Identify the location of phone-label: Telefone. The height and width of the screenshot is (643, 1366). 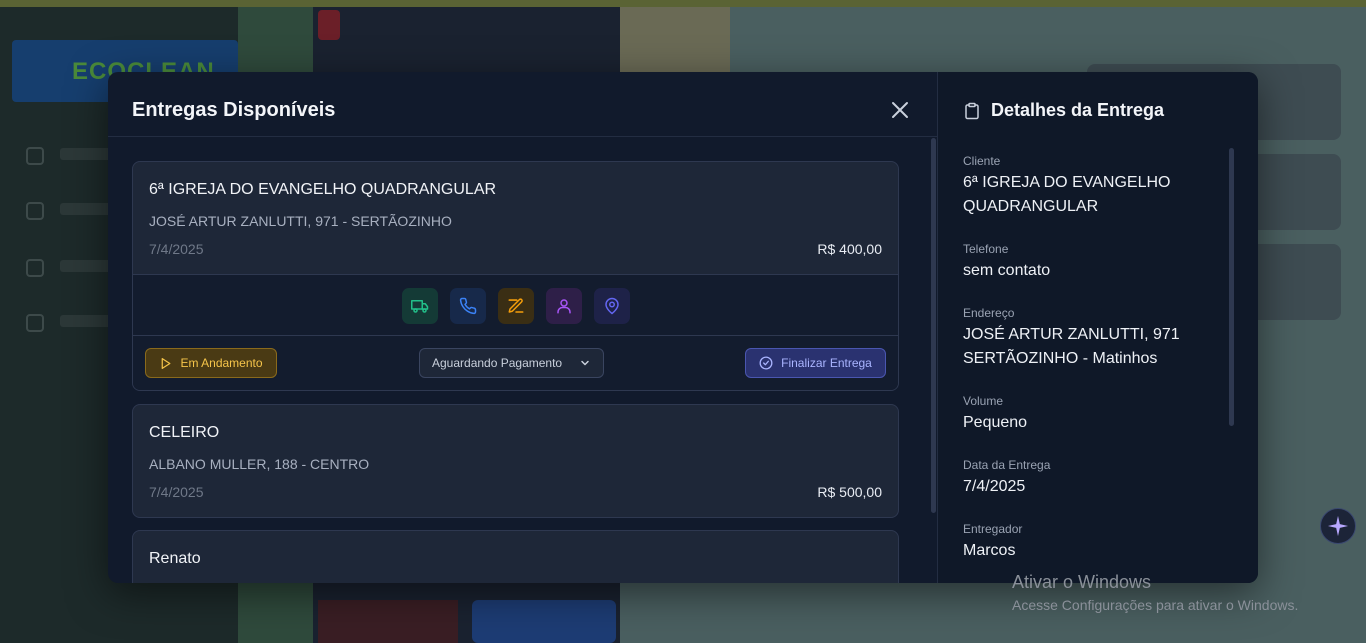
(986, 249).